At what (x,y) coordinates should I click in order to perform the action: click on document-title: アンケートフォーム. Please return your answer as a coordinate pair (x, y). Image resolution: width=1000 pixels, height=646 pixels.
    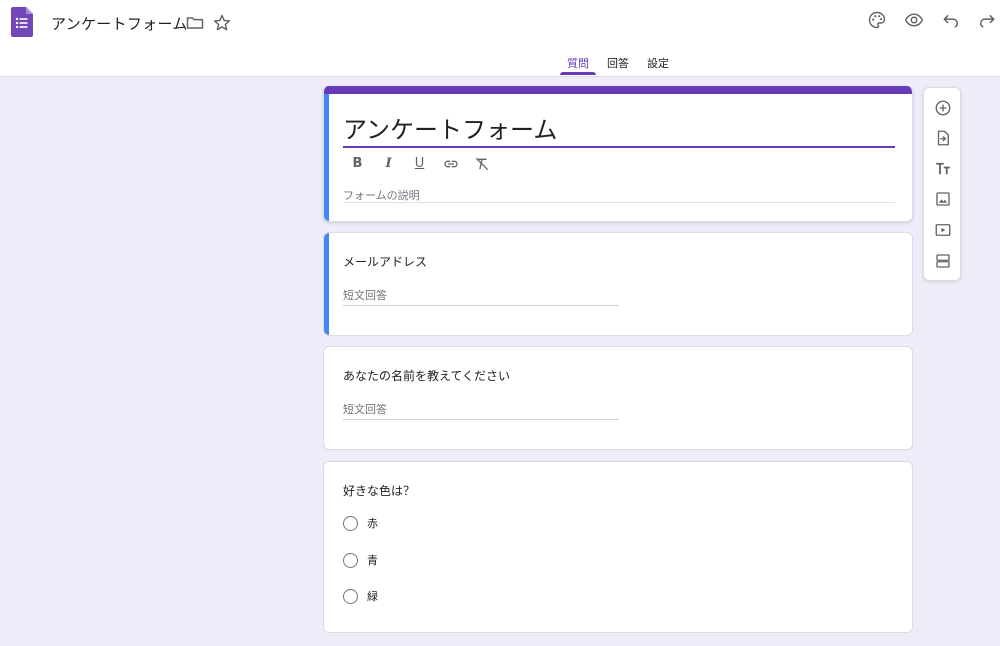
    Looking at the image, I should click on (119, 23).